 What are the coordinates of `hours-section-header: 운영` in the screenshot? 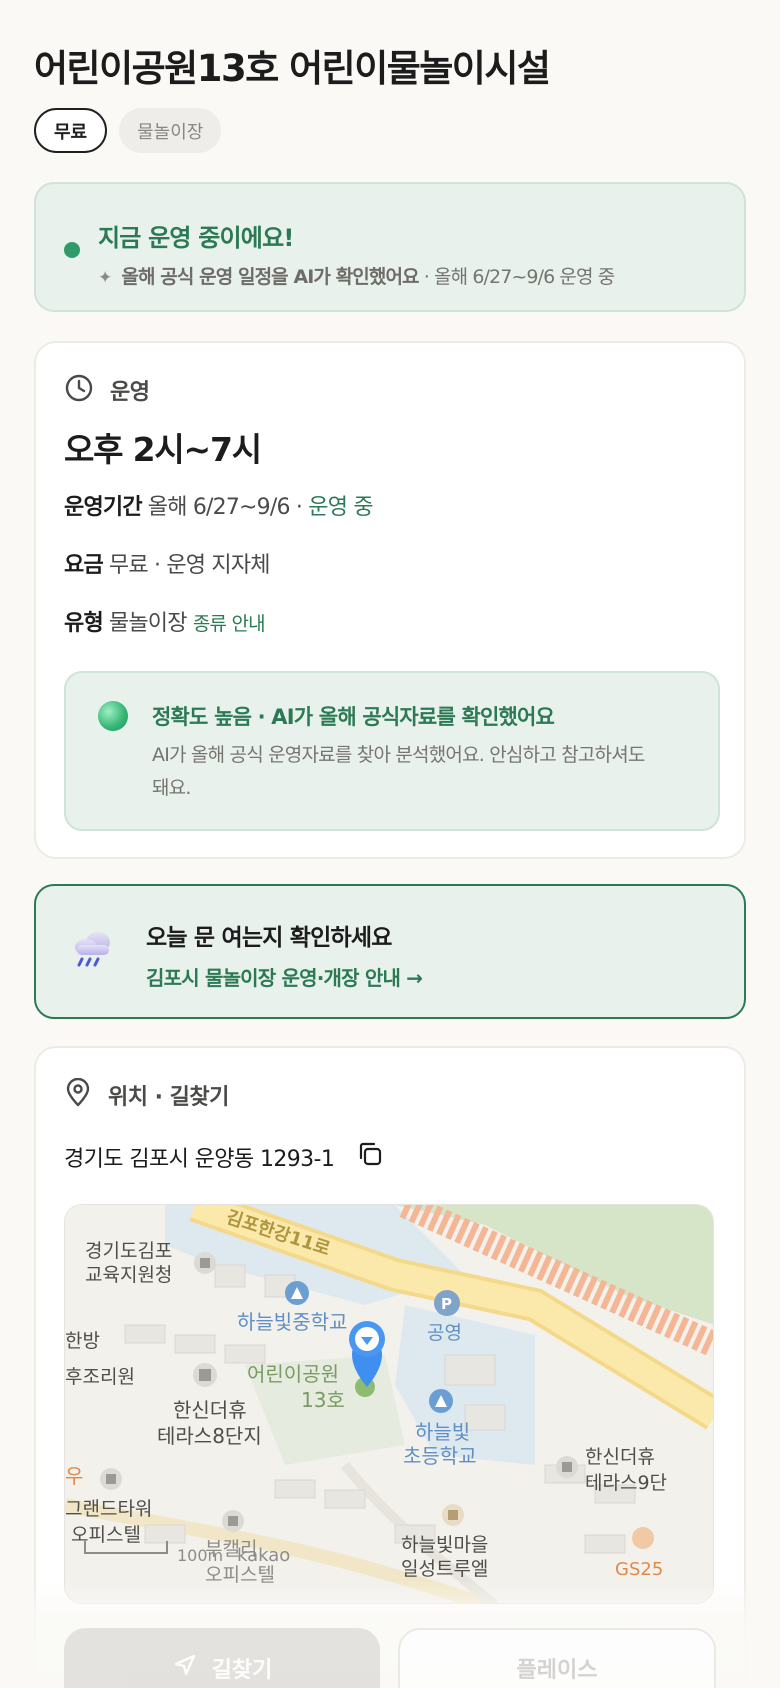 It's located at (107, 390).